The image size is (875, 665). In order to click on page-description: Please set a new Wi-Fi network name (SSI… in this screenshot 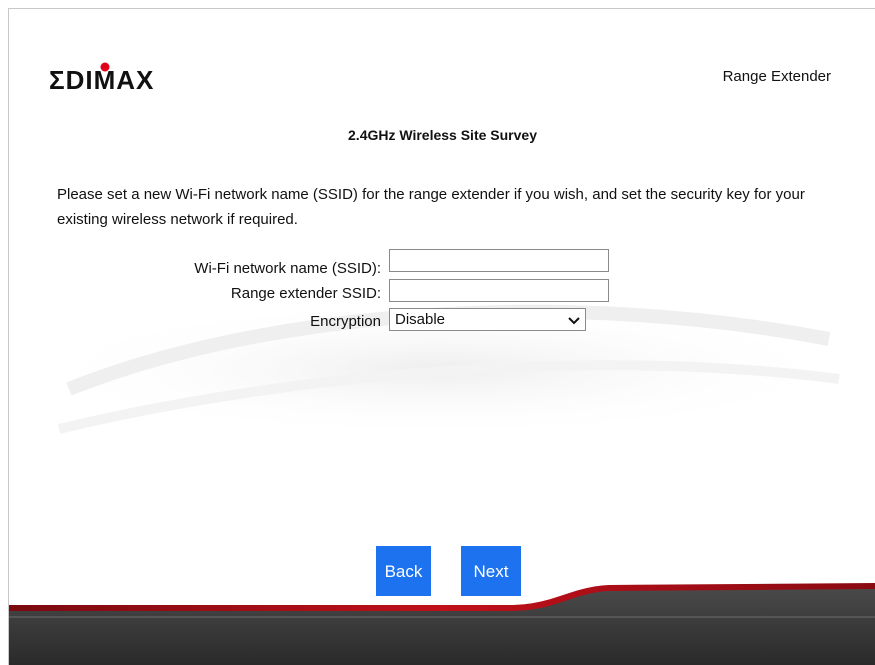, I will do `click(431, 207)`.